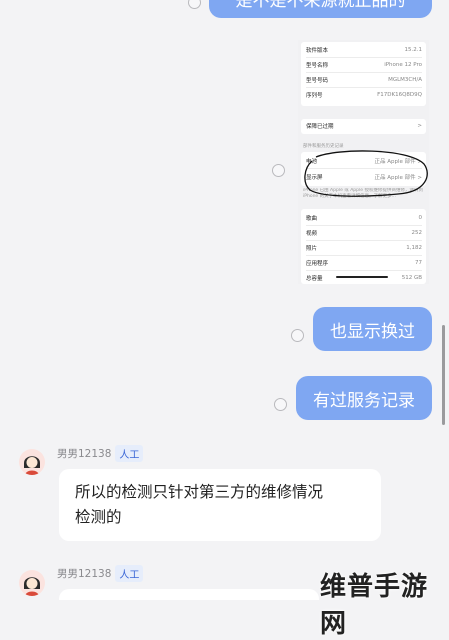 This screenshot has width=449, height=640. What do you see at coordinates (199, 492) in the screenshot?
I see `message-line: 所以的检测只针对第三方的维修情况` at bounding box center [199, 492].